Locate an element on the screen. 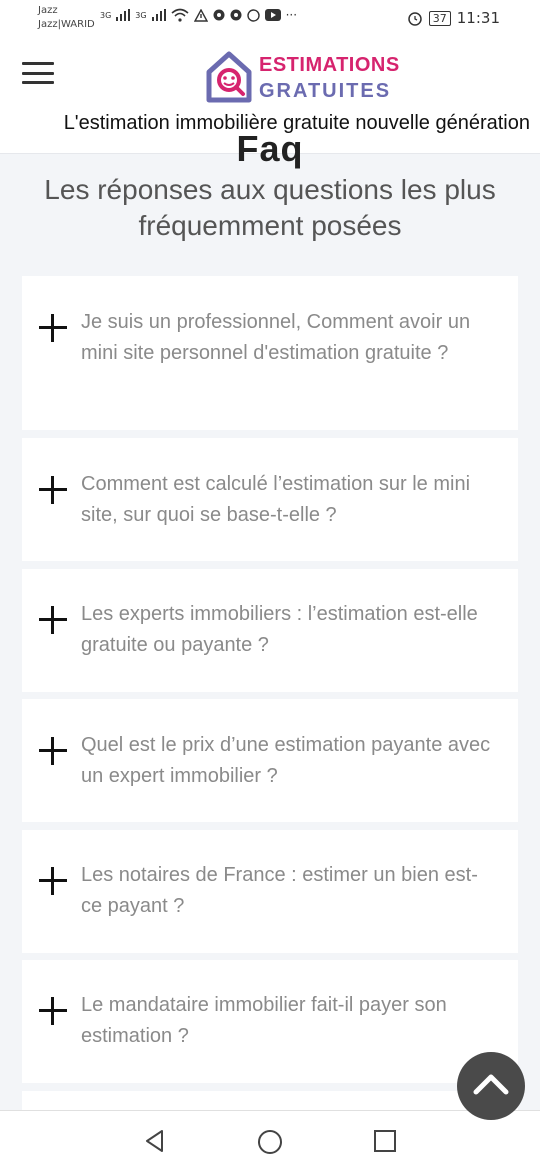  status-bar: Jazz Jazz|WARID 3G 3G ··· 37 11:31 is located at coordinates (270, 18).